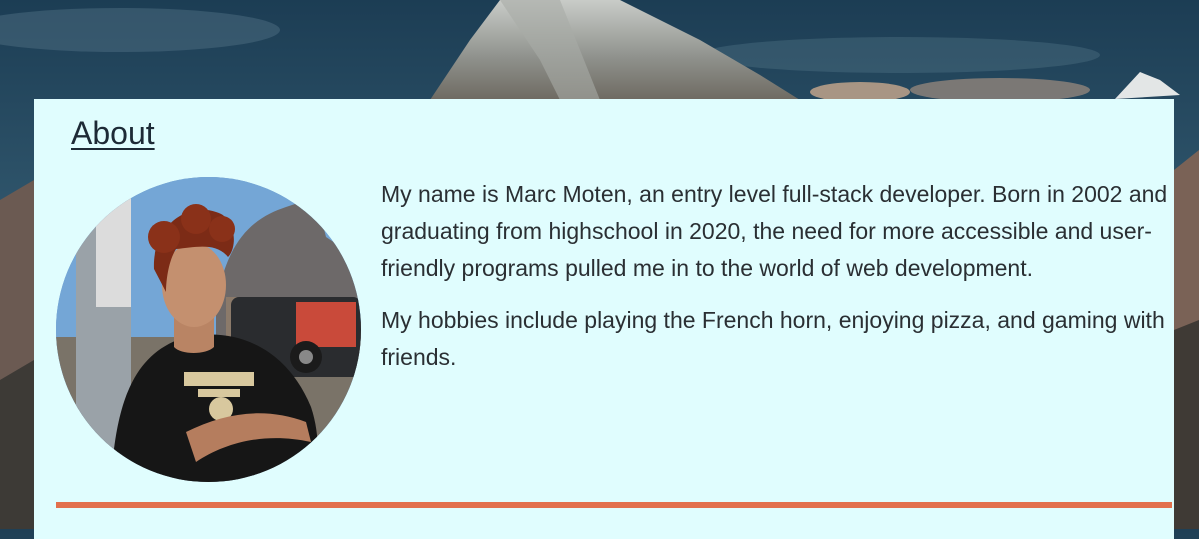  What do you see at coordinates (113, 133) in the screenshot?
I see `about-heading: About` at bounding box center [113, 133].